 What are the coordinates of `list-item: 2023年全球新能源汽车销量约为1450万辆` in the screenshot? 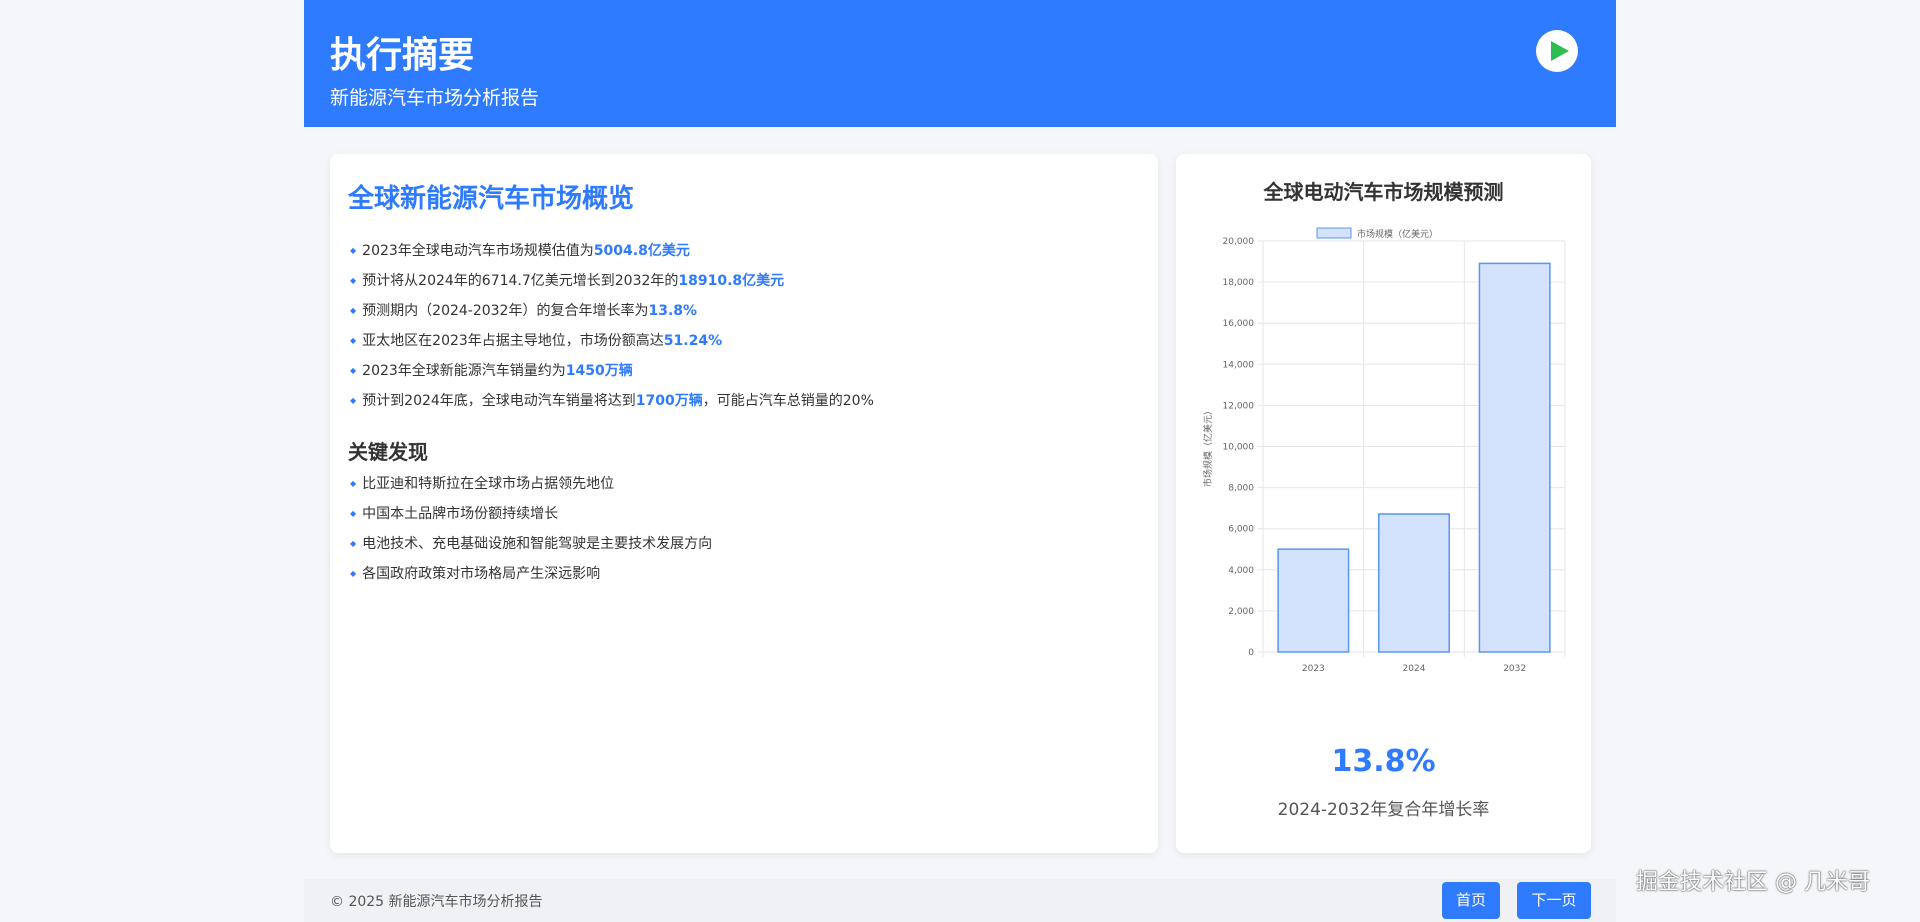 It's located at (612, 371).